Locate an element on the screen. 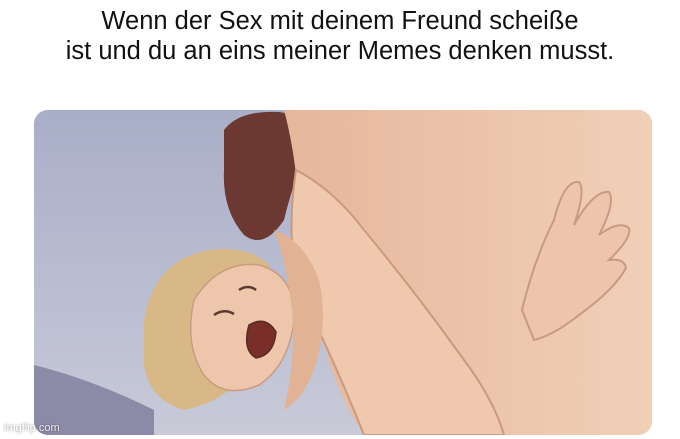 The width and height of the screenshot is (680, 439). imgflip-watermark: imgflip.com is located at coordinates (32, 428).